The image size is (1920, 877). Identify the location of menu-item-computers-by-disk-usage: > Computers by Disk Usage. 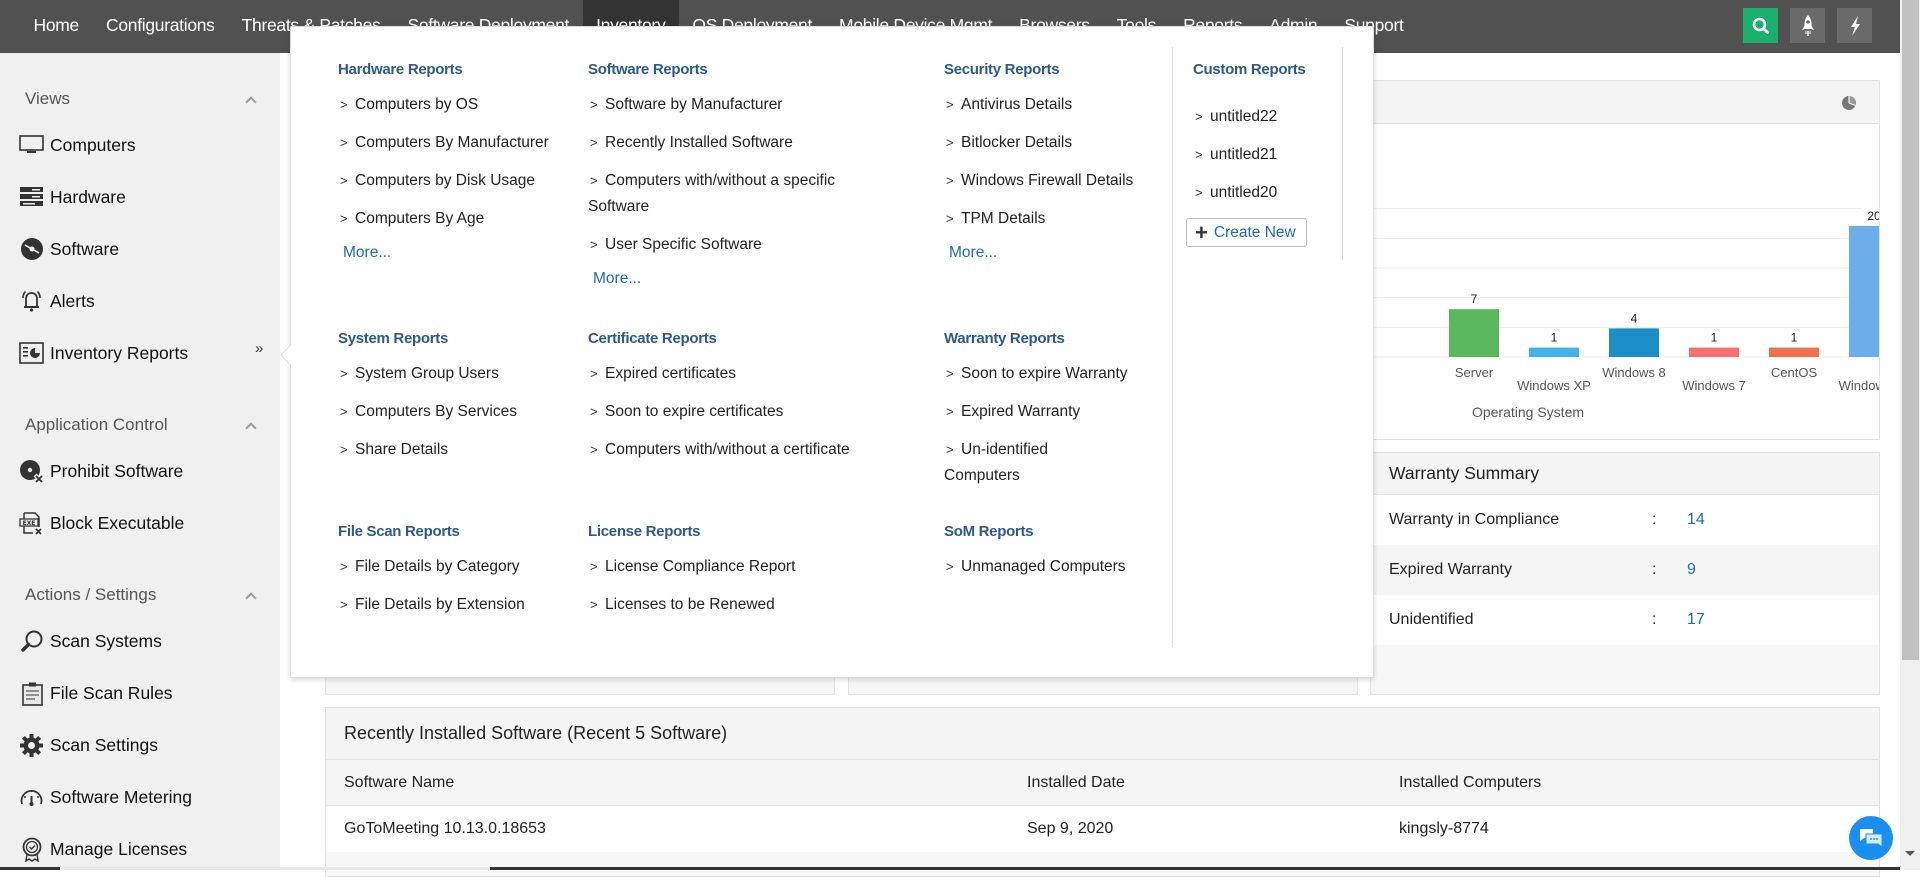
(453, 181).